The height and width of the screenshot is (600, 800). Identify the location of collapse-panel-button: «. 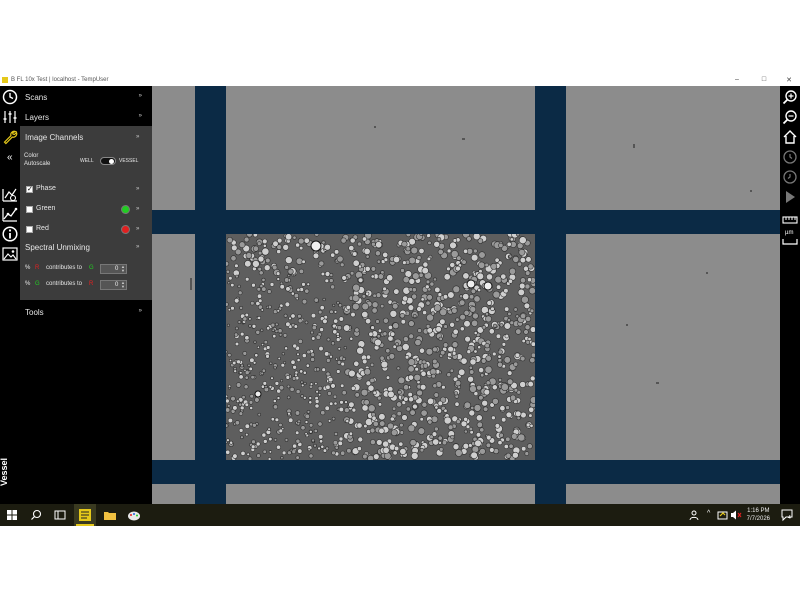
(10, 157).